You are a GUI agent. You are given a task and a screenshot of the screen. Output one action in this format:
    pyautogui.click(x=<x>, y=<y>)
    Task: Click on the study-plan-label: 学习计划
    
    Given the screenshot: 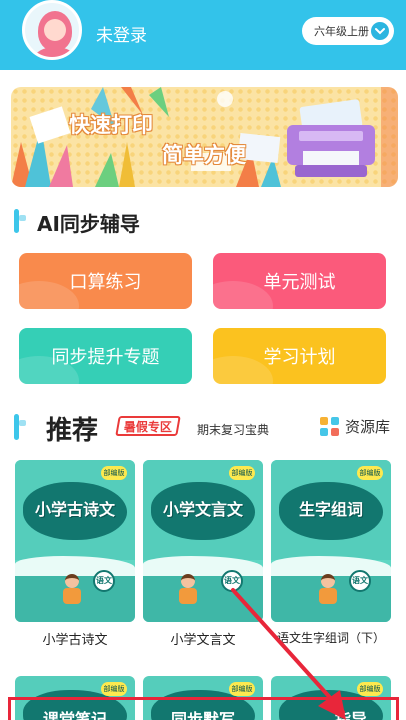 What is the action you would take?
    pyautogui.click(x=299, y=357)
    